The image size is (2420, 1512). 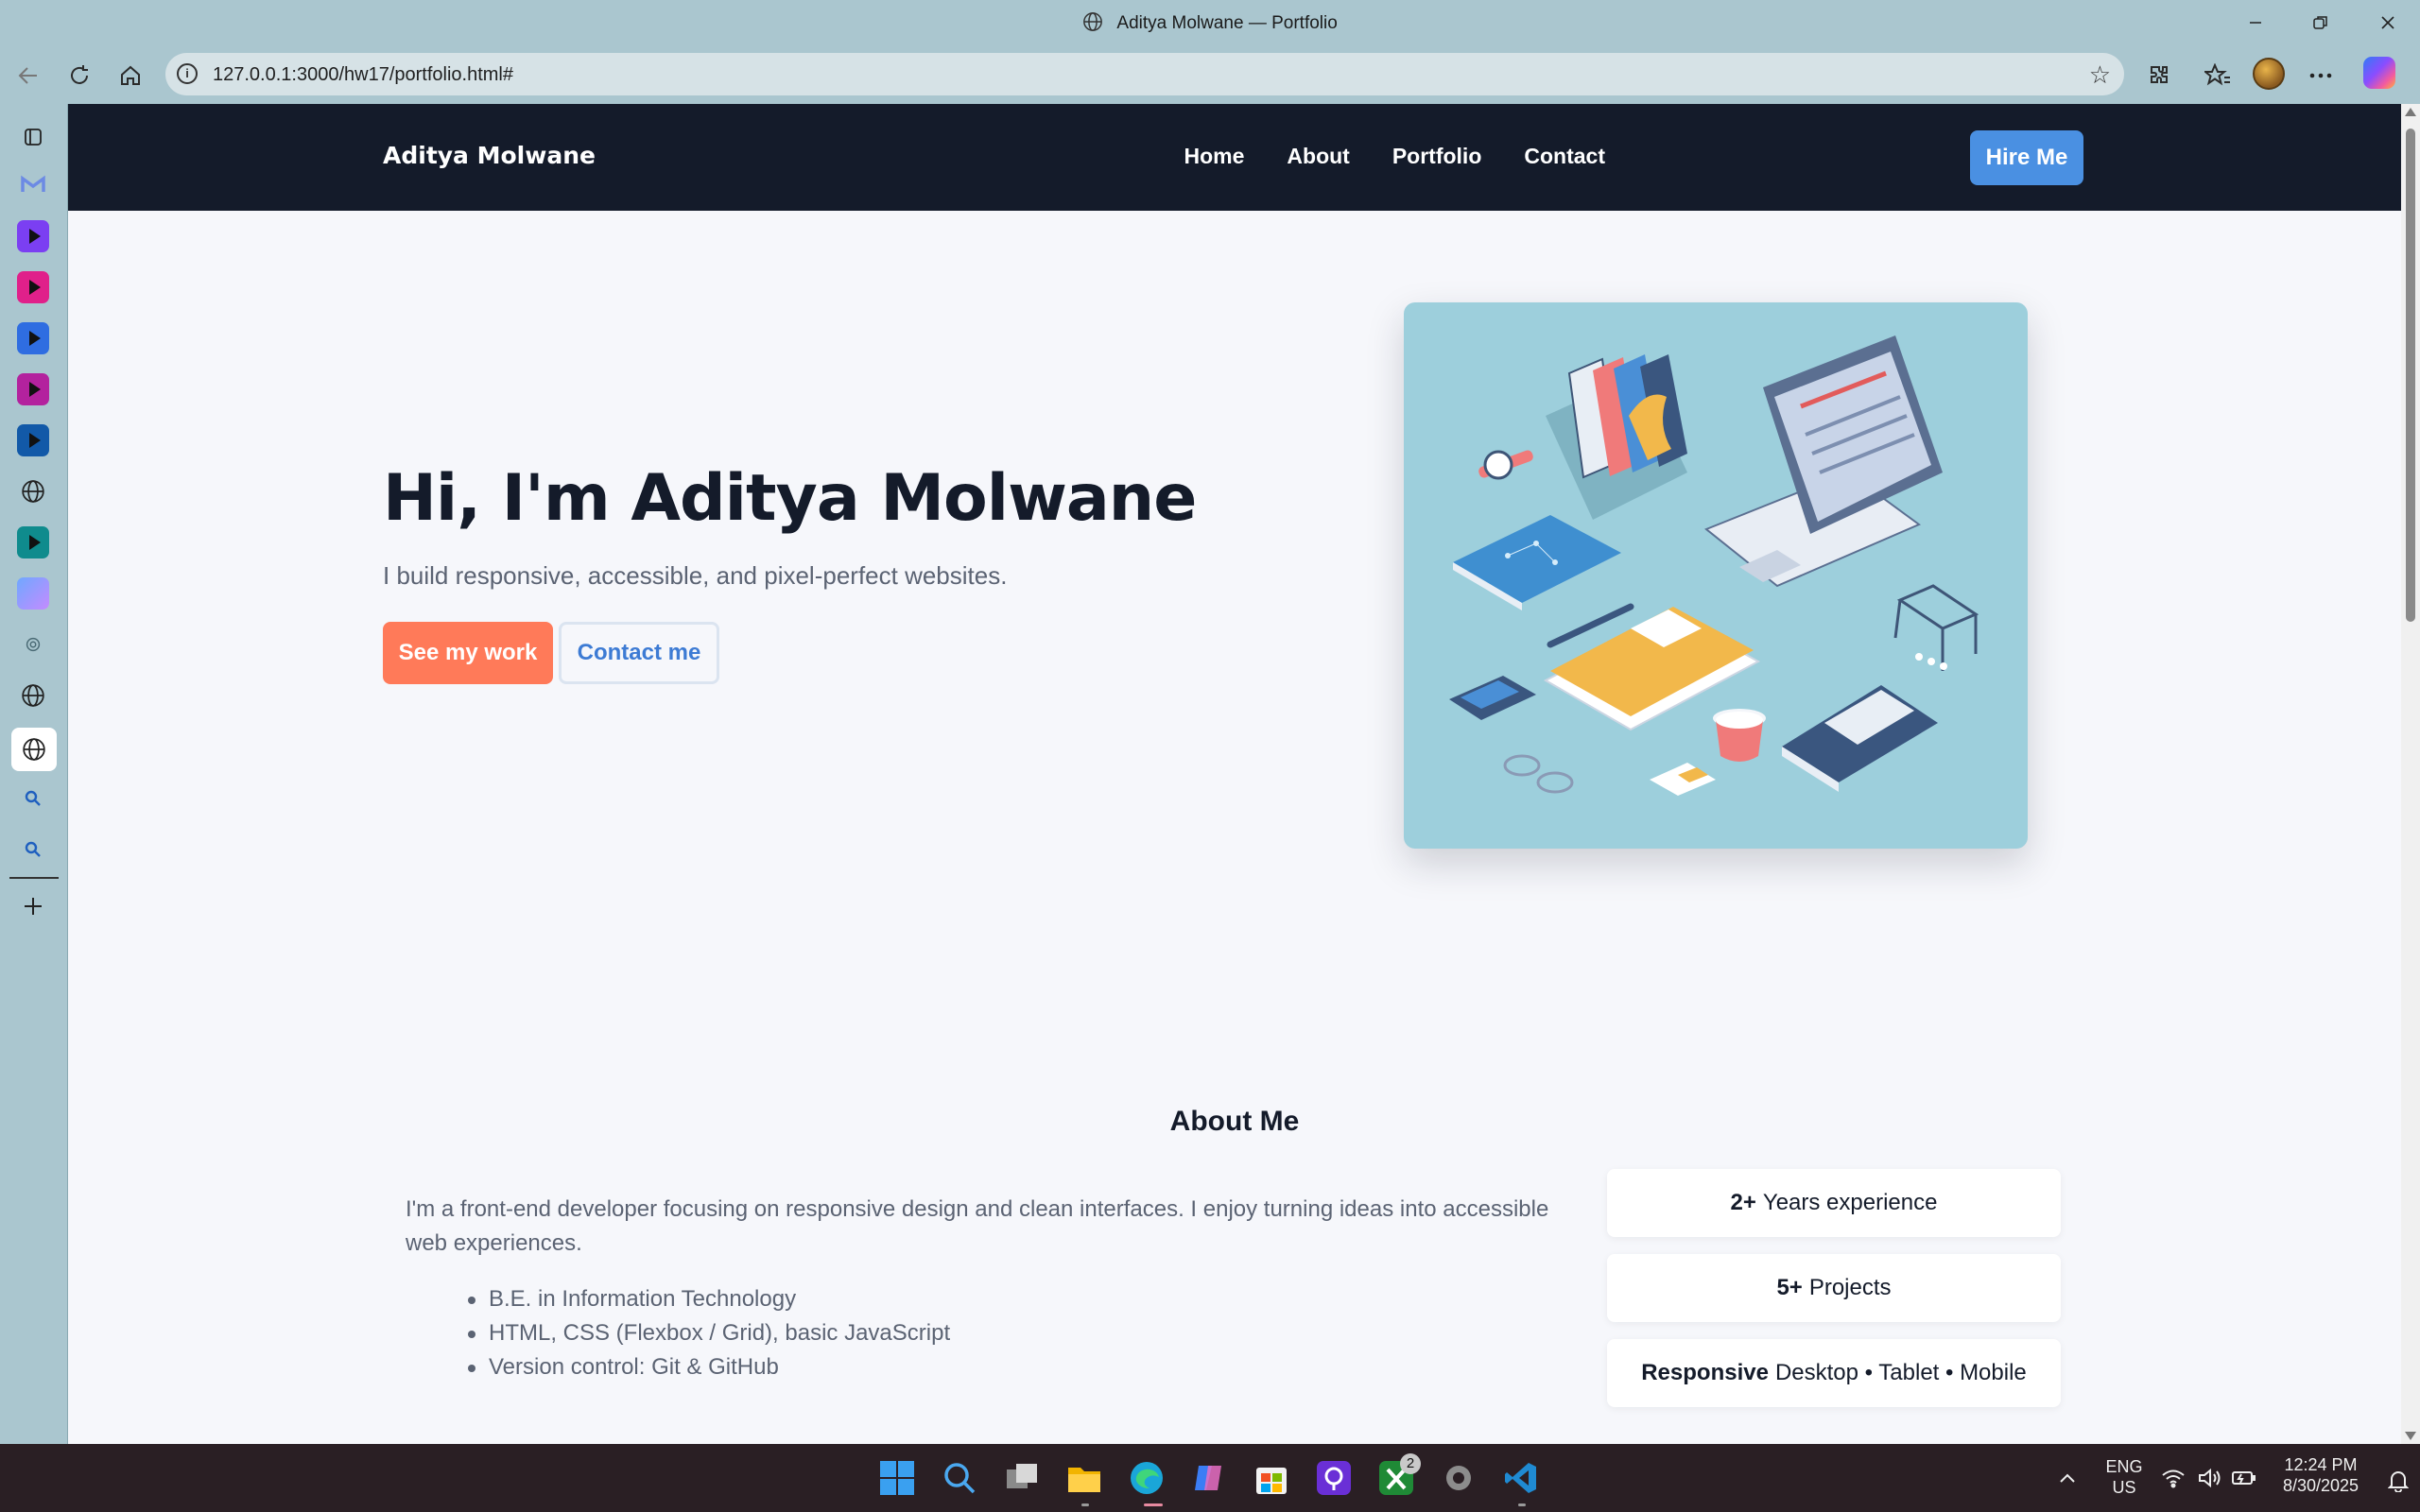 I want to click on site-info-icon: i, so click(x=187, y=73).